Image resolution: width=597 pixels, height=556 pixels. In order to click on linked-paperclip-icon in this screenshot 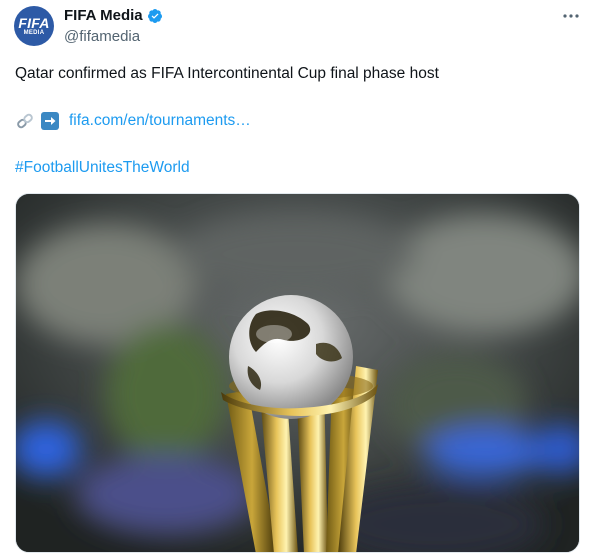, I will do `click(25, 121)`.